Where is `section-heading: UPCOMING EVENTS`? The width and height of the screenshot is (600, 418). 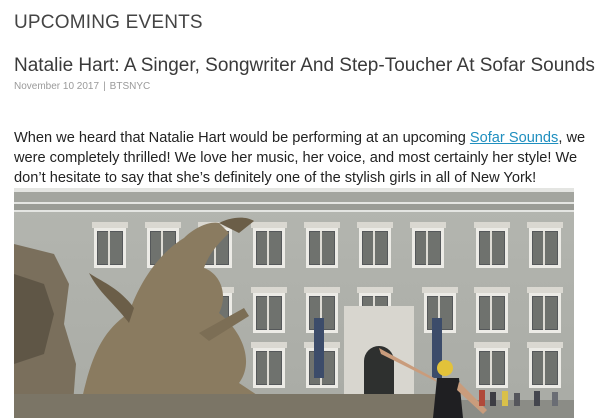 section-heading: UPCOMING EVENTS is located at coordinates (108, 22).